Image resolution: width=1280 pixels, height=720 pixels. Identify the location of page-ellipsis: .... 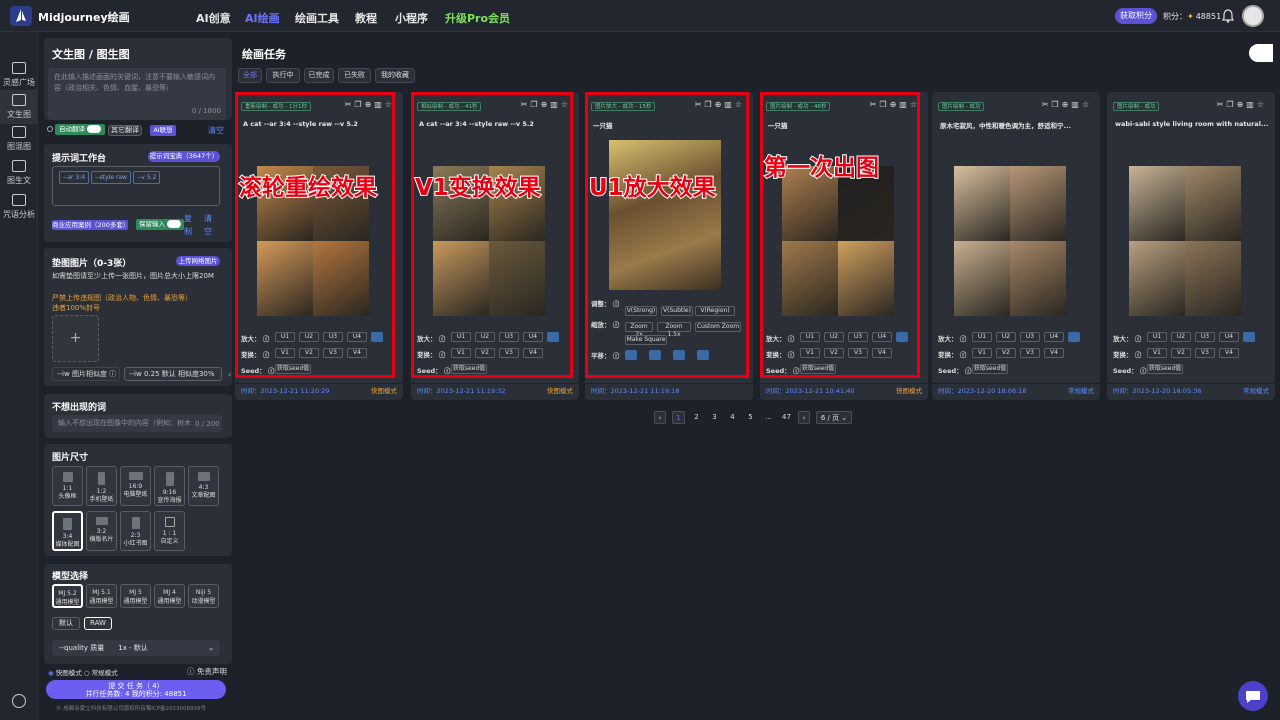
(768, 417).